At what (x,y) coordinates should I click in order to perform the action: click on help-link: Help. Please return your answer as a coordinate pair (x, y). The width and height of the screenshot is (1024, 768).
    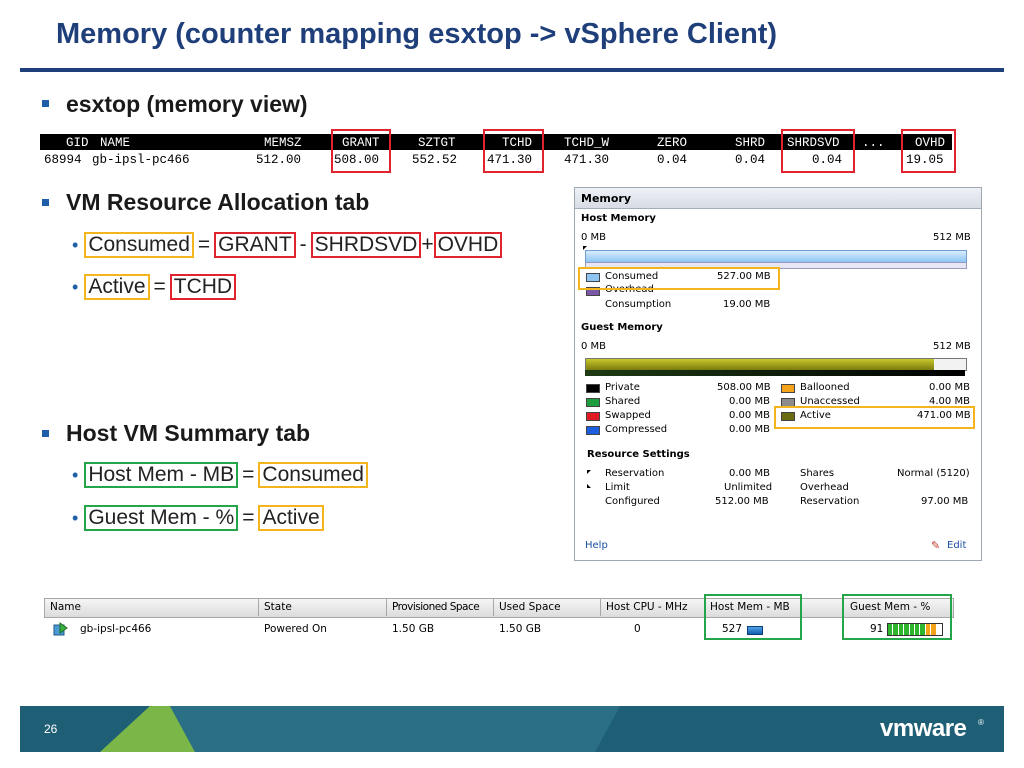
    Looking at the image, I should click on (596, 545).